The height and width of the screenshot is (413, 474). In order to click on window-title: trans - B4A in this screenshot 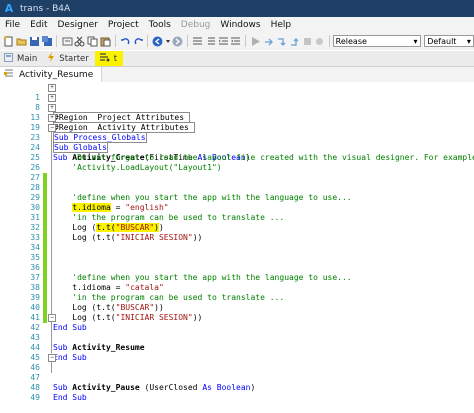, I will do `click(45, 8)`.